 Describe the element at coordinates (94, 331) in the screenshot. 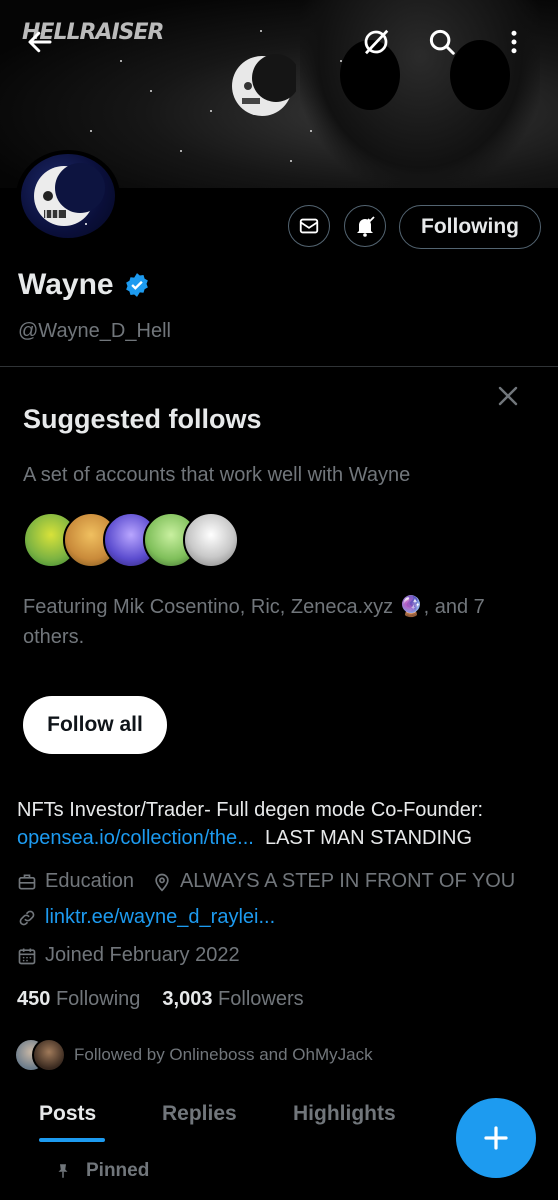

I see `profile-handle: @Wayne_D_Hell` at that location.